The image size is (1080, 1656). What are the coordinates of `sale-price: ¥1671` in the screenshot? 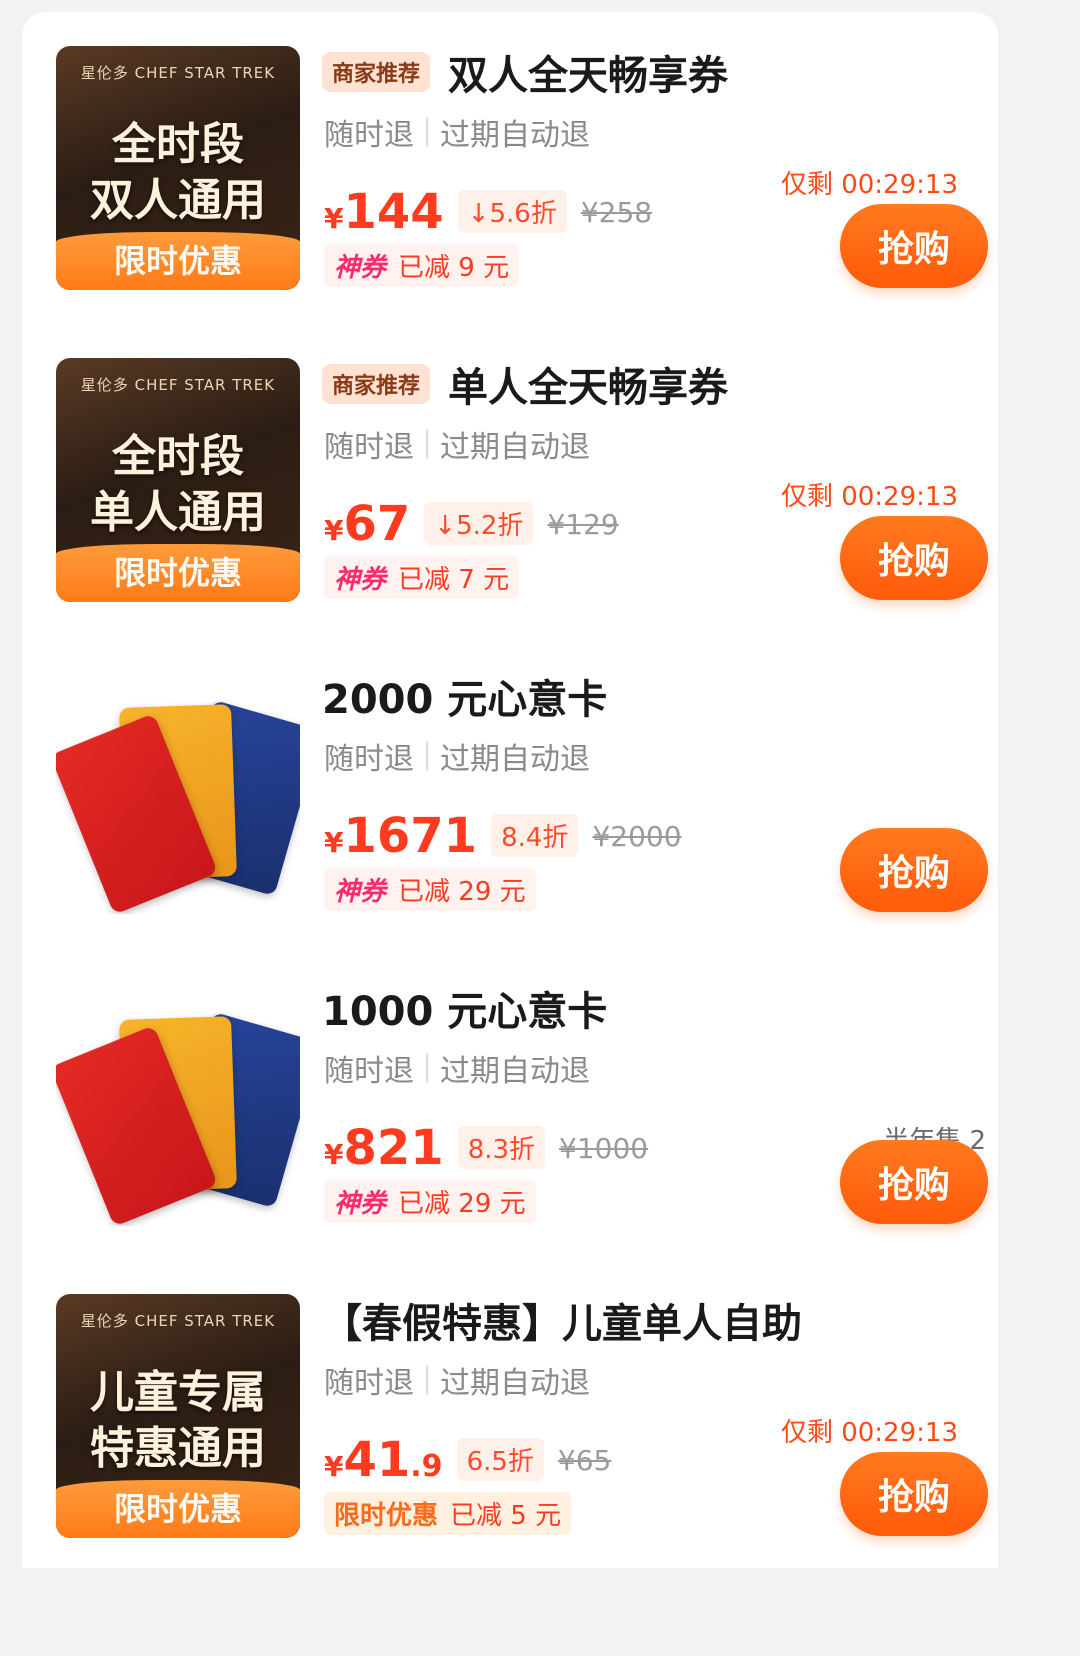 It's located at (400, 836).